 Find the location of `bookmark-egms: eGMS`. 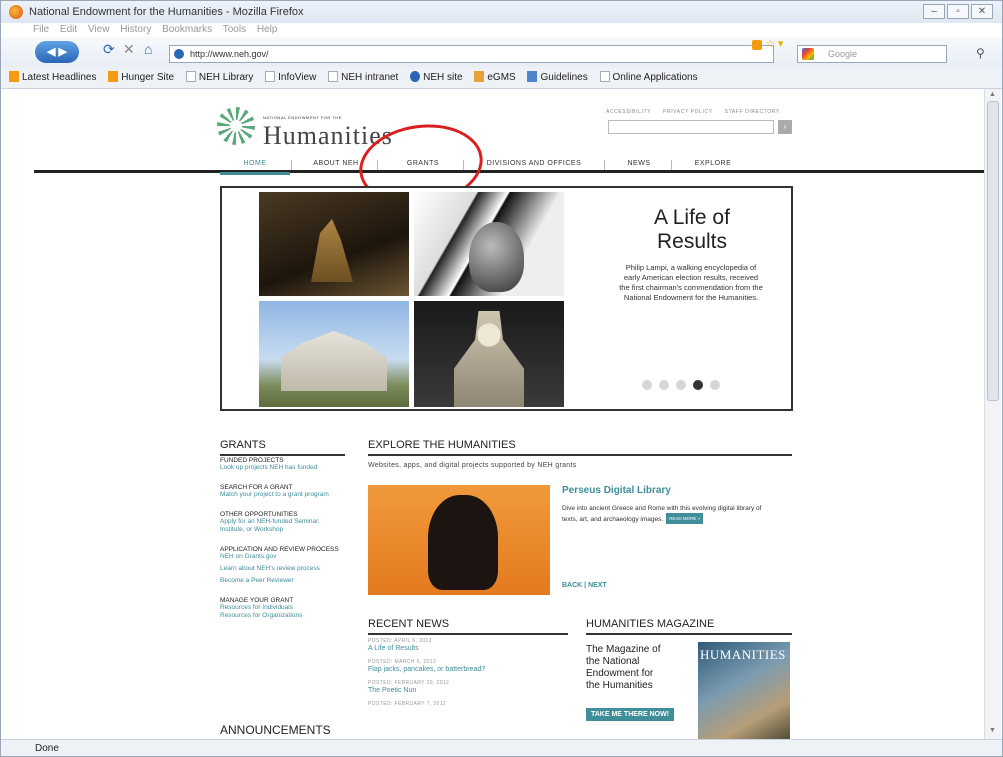

bookmark-egms: eGMS is located at coordinates (495, 78).